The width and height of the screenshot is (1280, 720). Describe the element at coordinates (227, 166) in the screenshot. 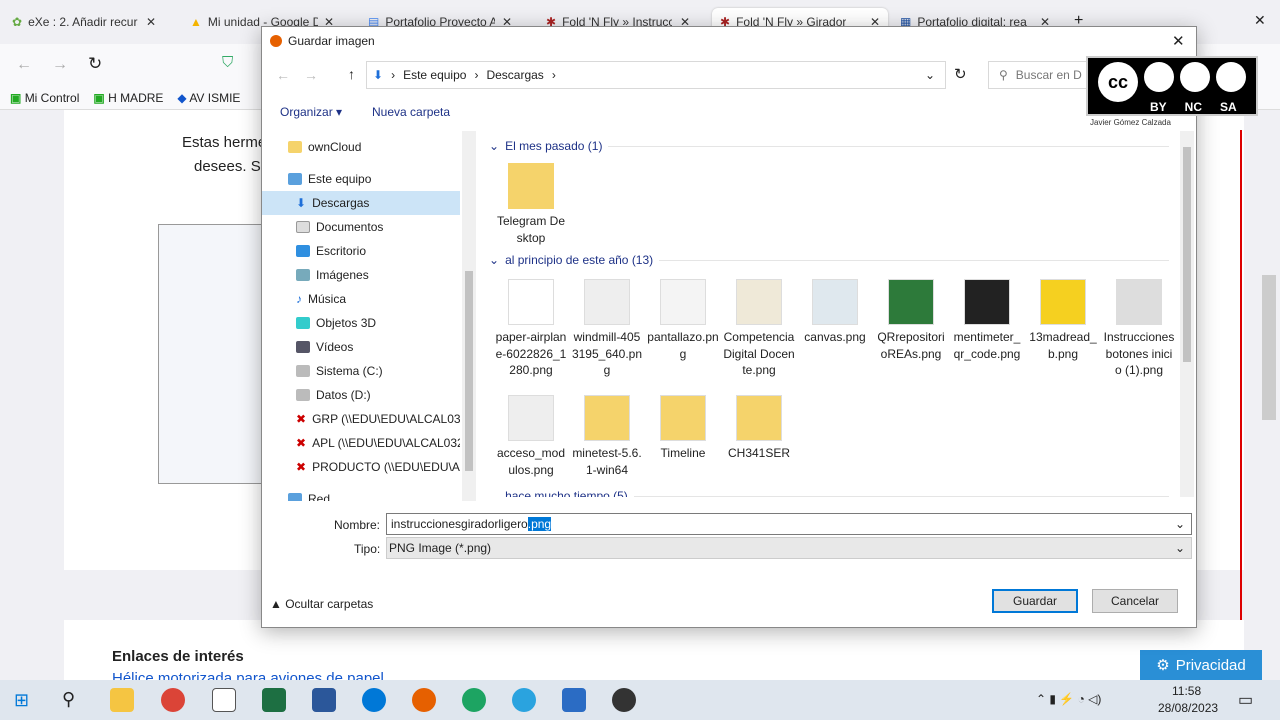

I see `page-text: desees. S` at that location.